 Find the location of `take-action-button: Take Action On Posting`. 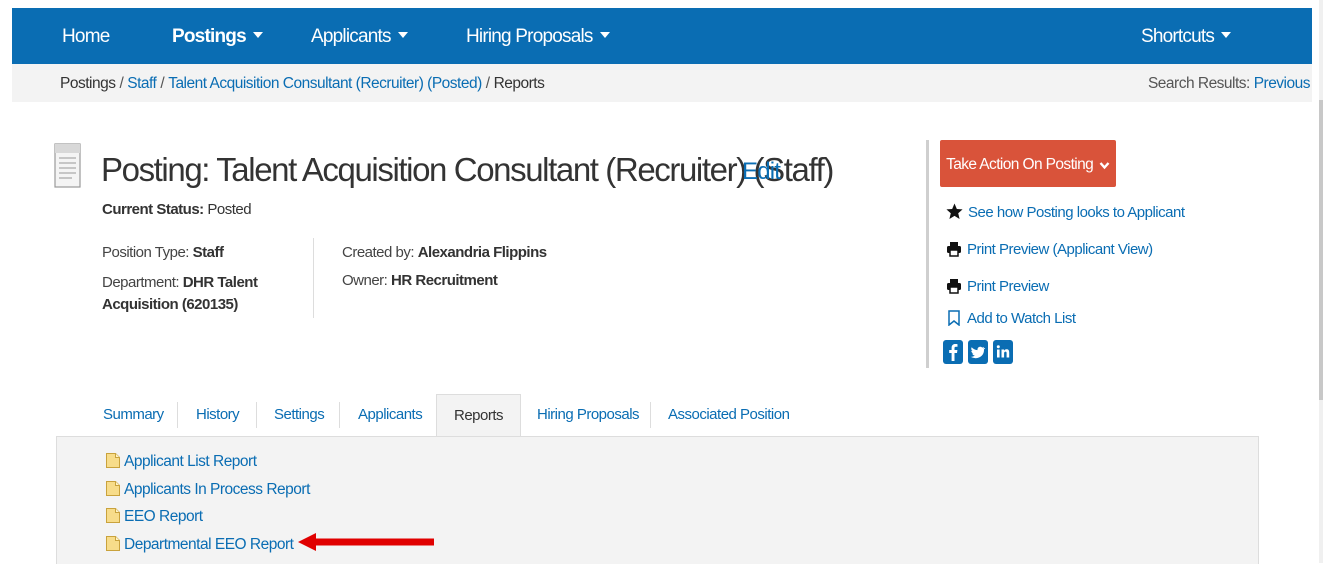

take-action-button: Take Action On Posting is located at coordinates (1028, 163).